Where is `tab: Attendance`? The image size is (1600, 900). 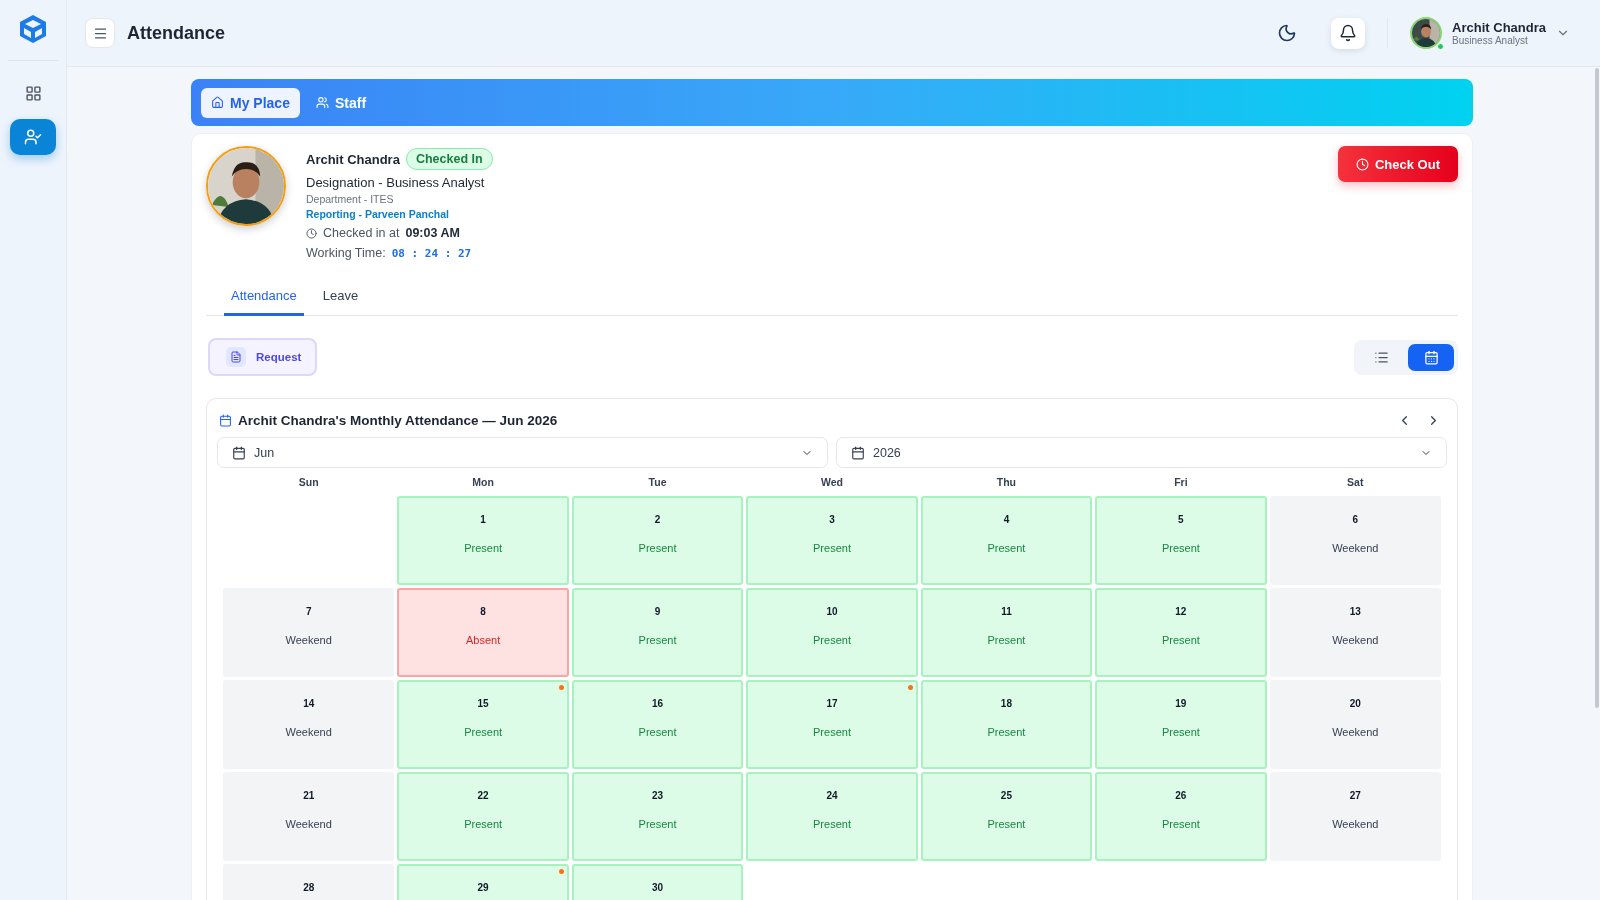
tab: Attendance is located at coordinates (264, 298).